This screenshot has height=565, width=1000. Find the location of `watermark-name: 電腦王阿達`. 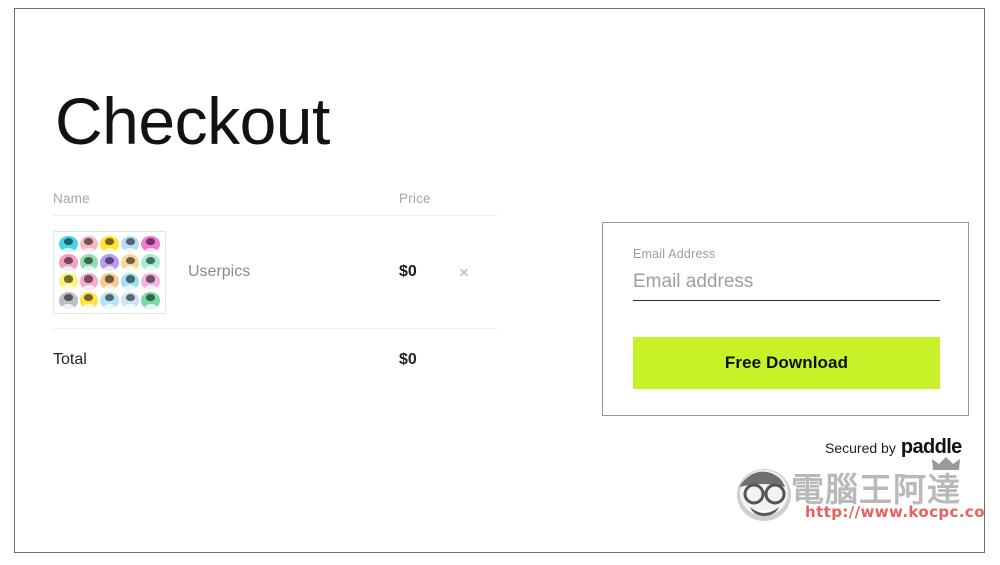

watermark-name: 電腦王阿達 is located at coordinates (876, 489).